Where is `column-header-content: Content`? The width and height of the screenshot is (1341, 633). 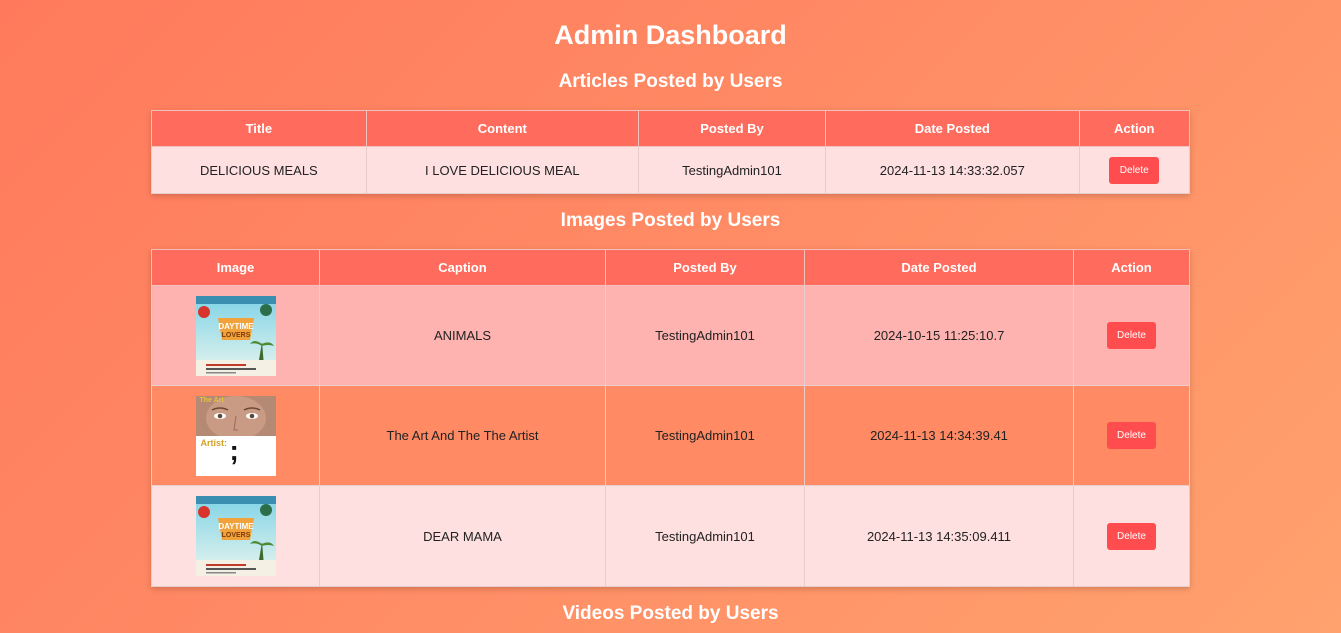
column-header-content: Content is located at coordinates (502, 128).